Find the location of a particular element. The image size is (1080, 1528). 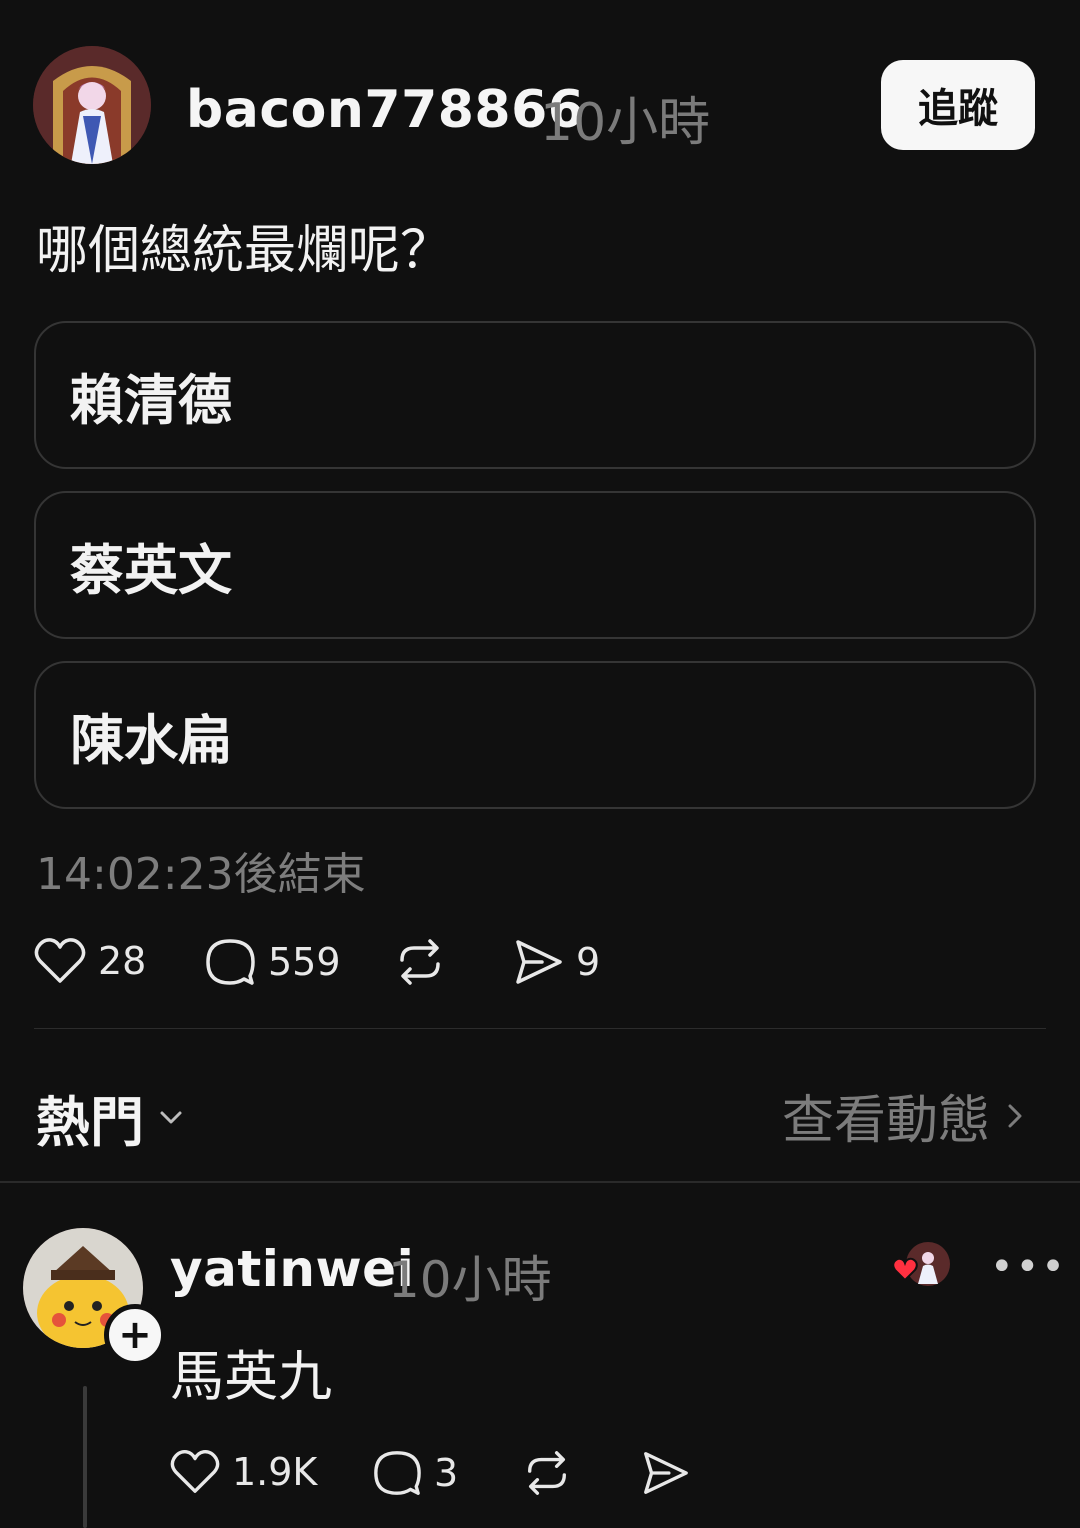

poll-option-3: 陳水扁 is located at coordinates (535, 735).